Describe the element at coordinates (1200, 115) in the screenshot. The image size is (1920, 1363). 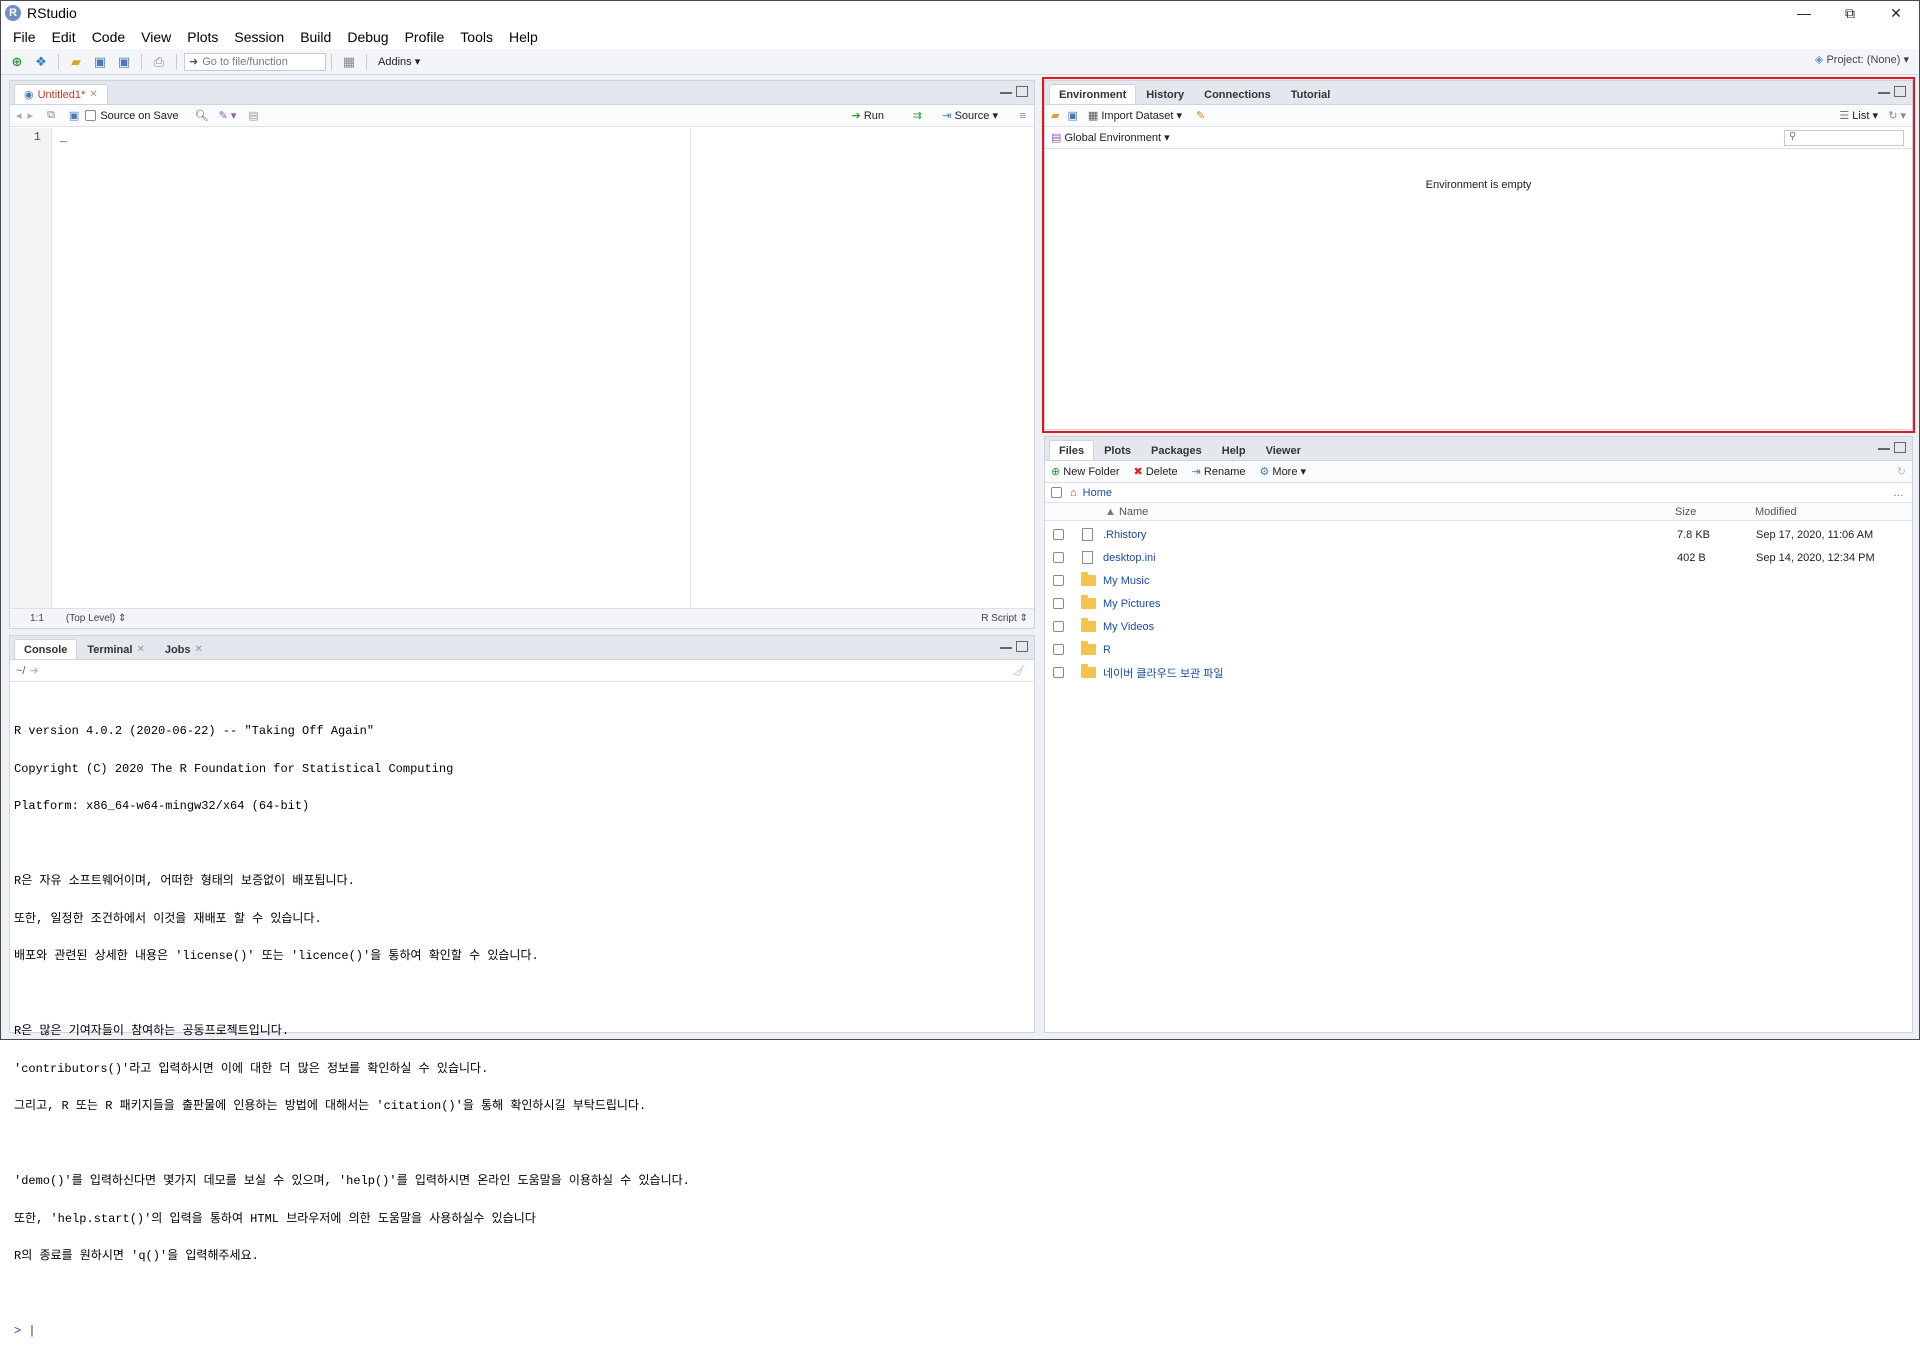
I see `broom-icon: ✎` at that location.